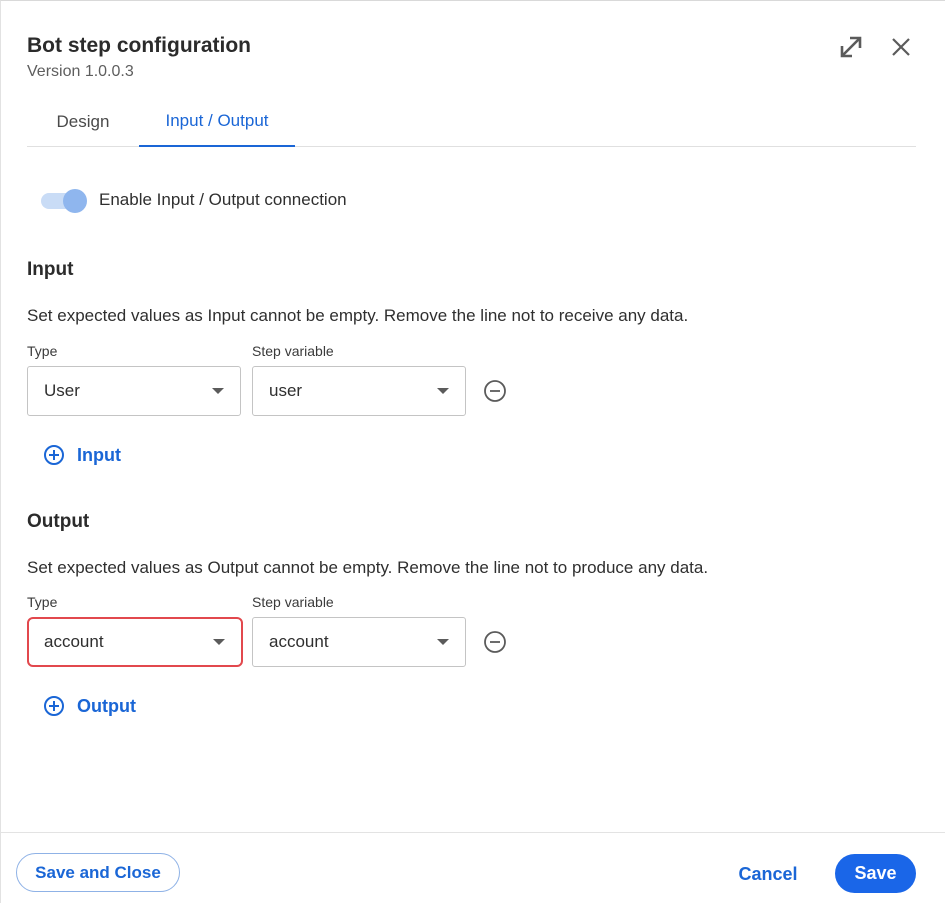 This screenshot has width=945, height=903. What do you see at coordinates (299, 641) in the screenshot?
I see `output-variable-value: account` at bounding box center [299, 641].